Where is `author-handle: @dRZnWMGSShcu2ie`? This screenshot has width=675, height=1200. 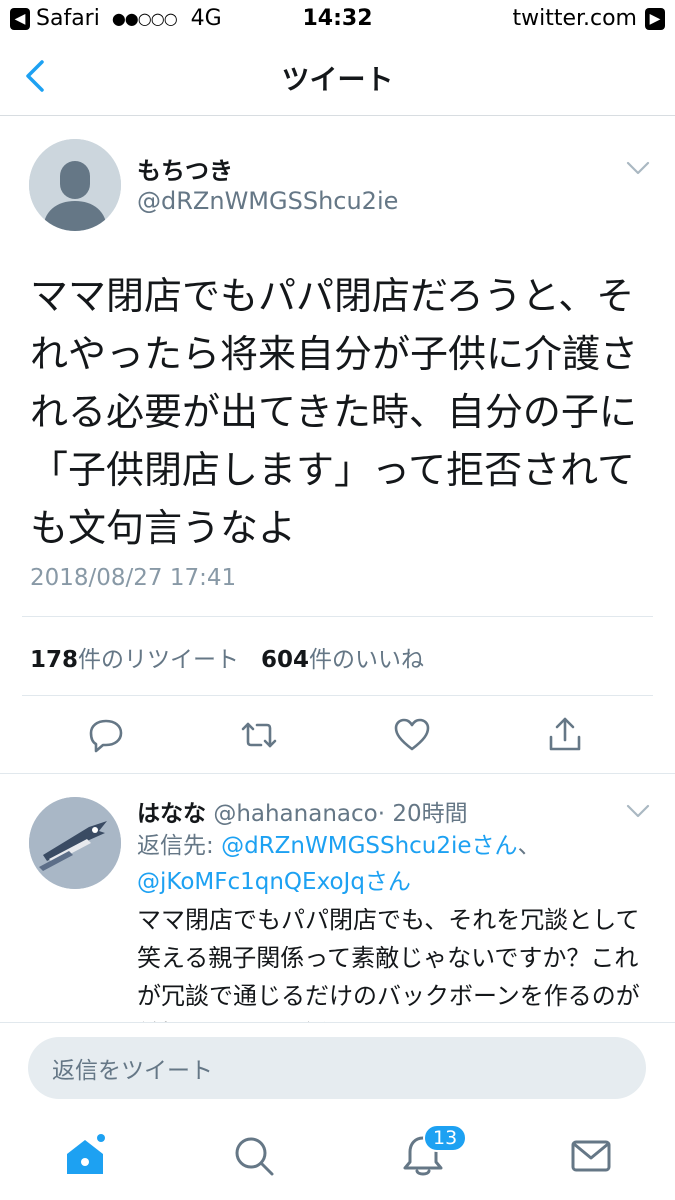 author-handle: @dRZnWMGSShcu2ie is located at coordinates (267, 201).